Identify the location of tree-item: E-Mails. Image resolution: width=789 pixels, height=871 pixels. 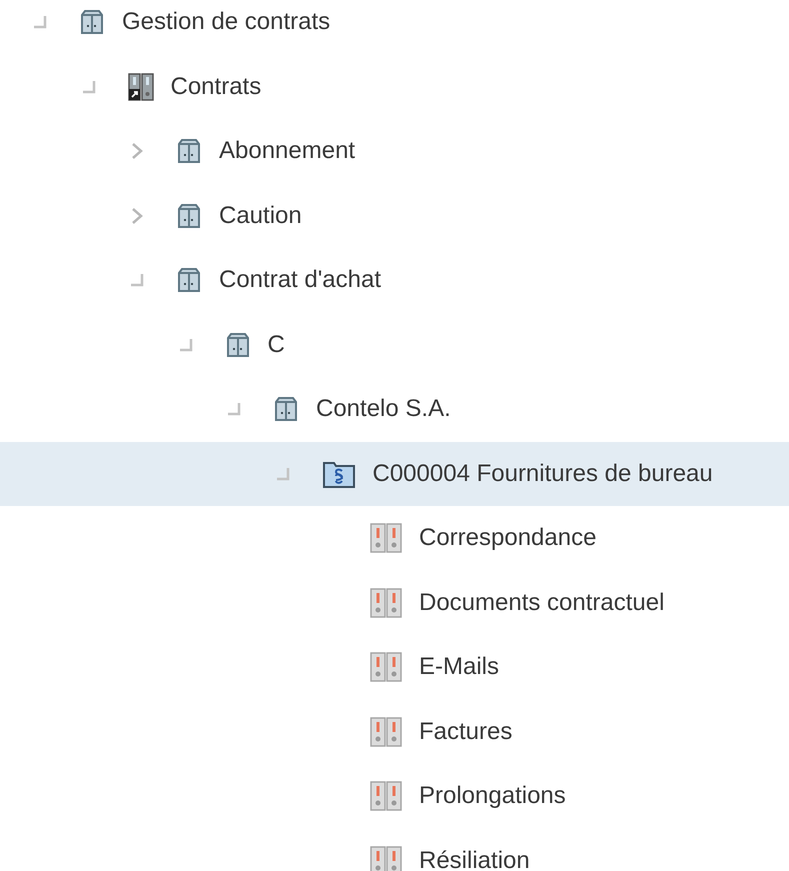
(394, 667).